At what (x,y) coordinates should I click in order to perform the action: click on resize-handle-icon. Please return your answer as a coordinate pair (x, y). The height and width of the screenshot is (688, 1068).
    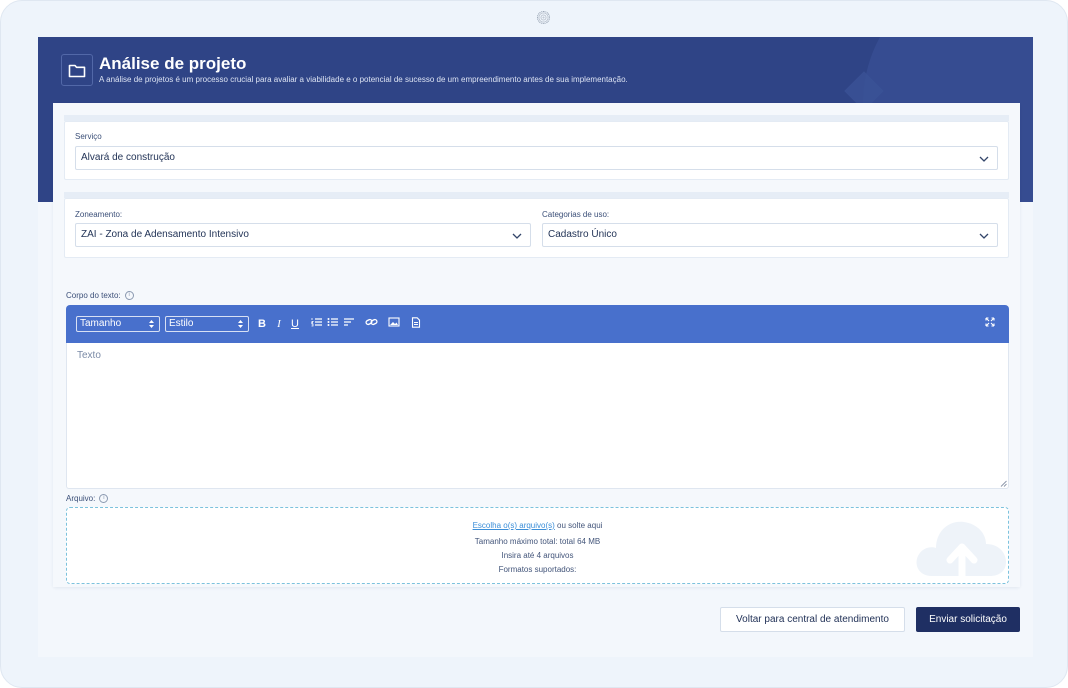
    Looking at the image, I should click on (1003, 483).